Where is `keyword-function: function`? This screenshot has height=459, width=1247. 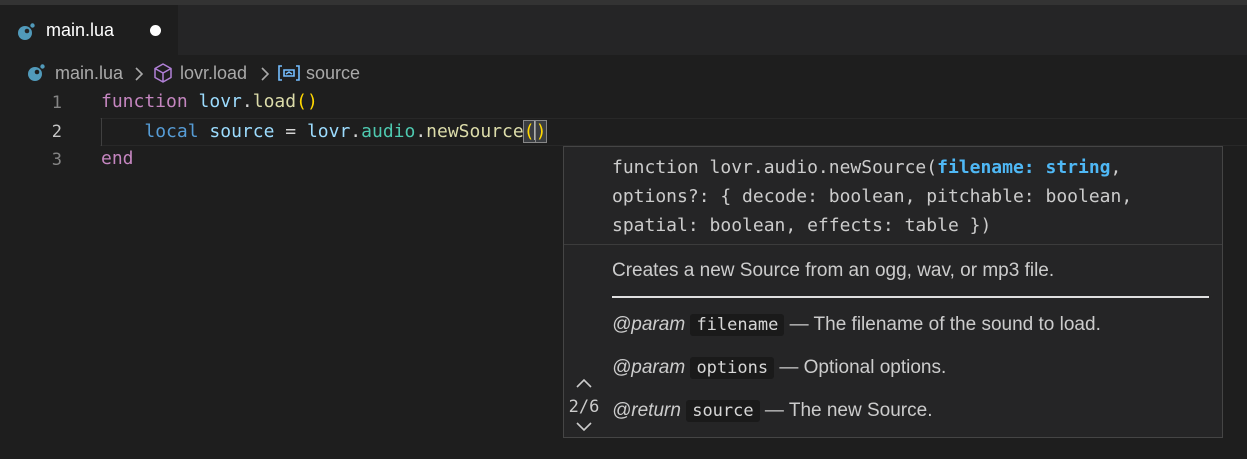 keyword-function: function is located at coordinates (144, 101).